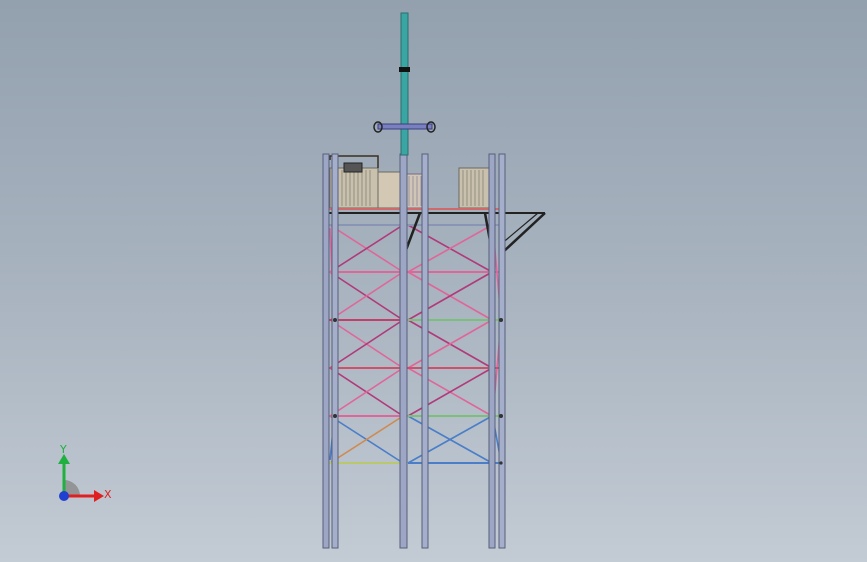  What do you see at coordinates (410, 182) in the screenshot?
I see `deck-equipment` at bounding box center [410, 182].